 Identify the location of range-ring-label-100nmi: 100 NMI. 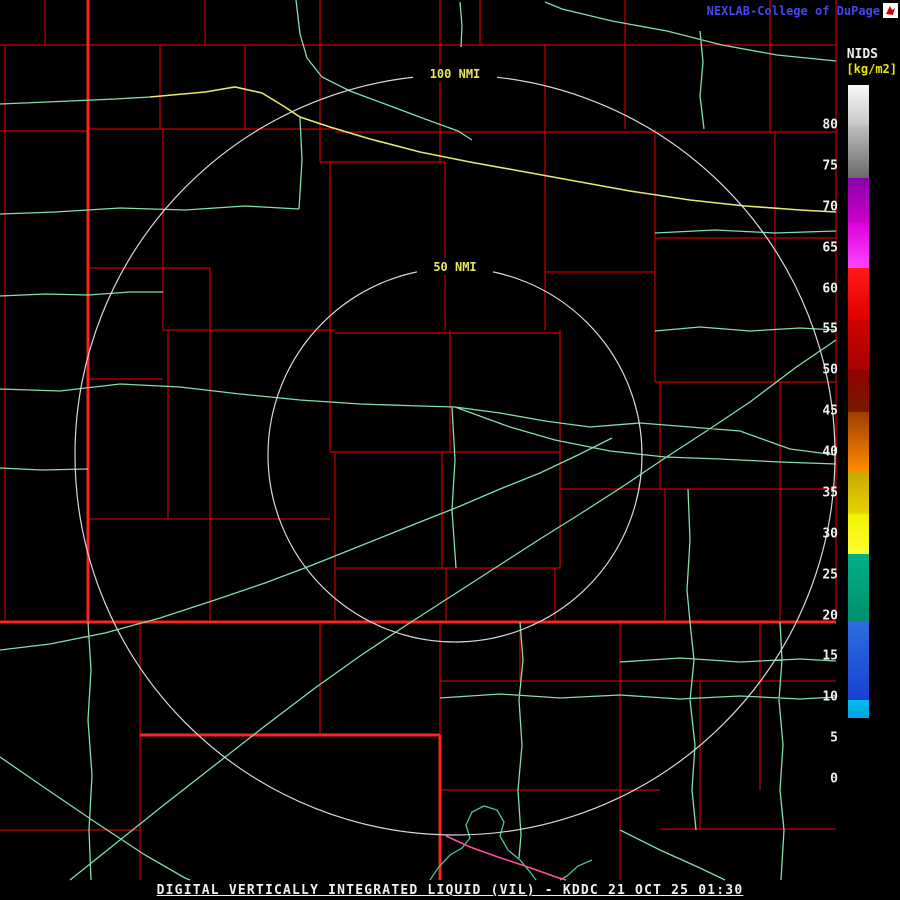
(455, 74).